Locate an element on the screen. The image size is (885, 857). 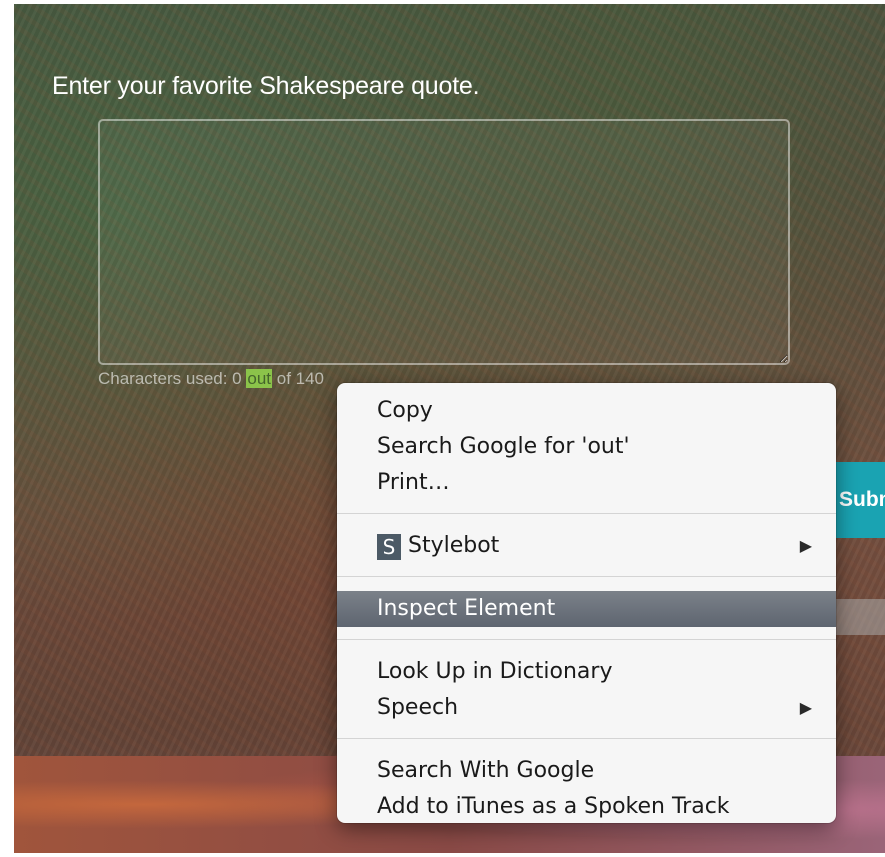
menu-item-speech-label: Speech is located at coordinates (418, 707).